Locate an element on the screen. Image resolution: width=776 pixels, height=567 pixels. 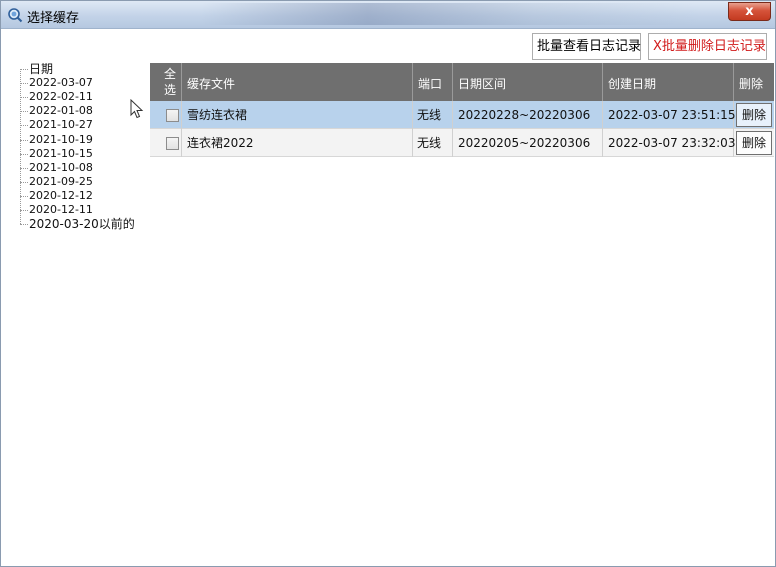
tree-item: 2020-03-20以前的 is located at coordinates (81, 224).